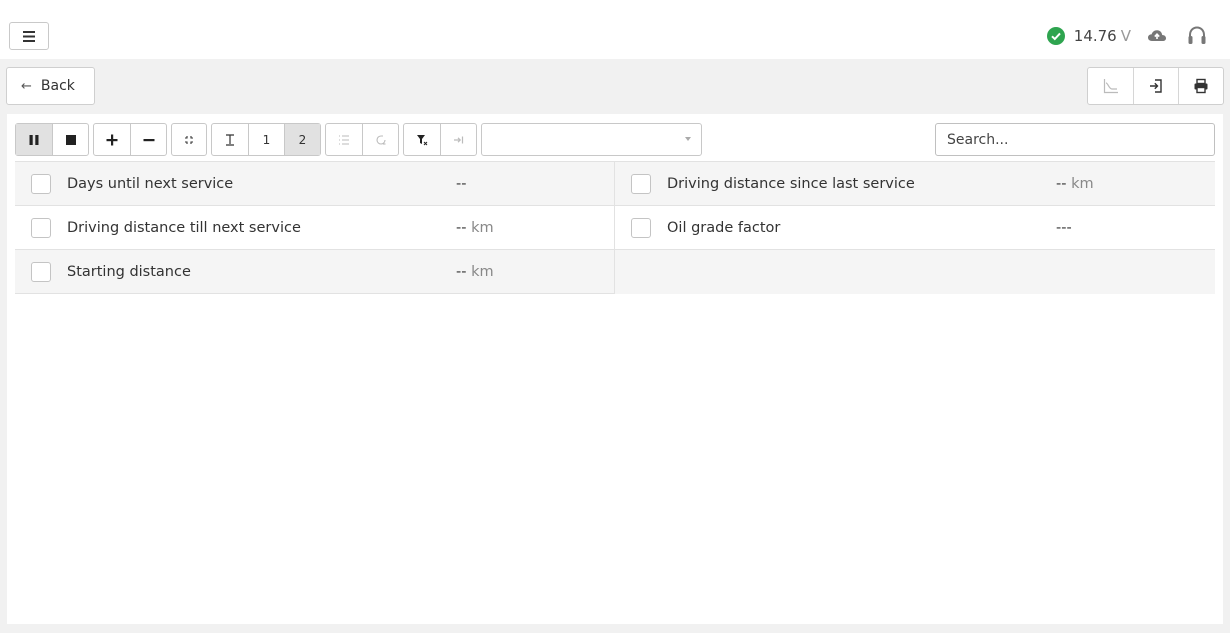  I want to click on back-button: ← Back, so click(50, 86).